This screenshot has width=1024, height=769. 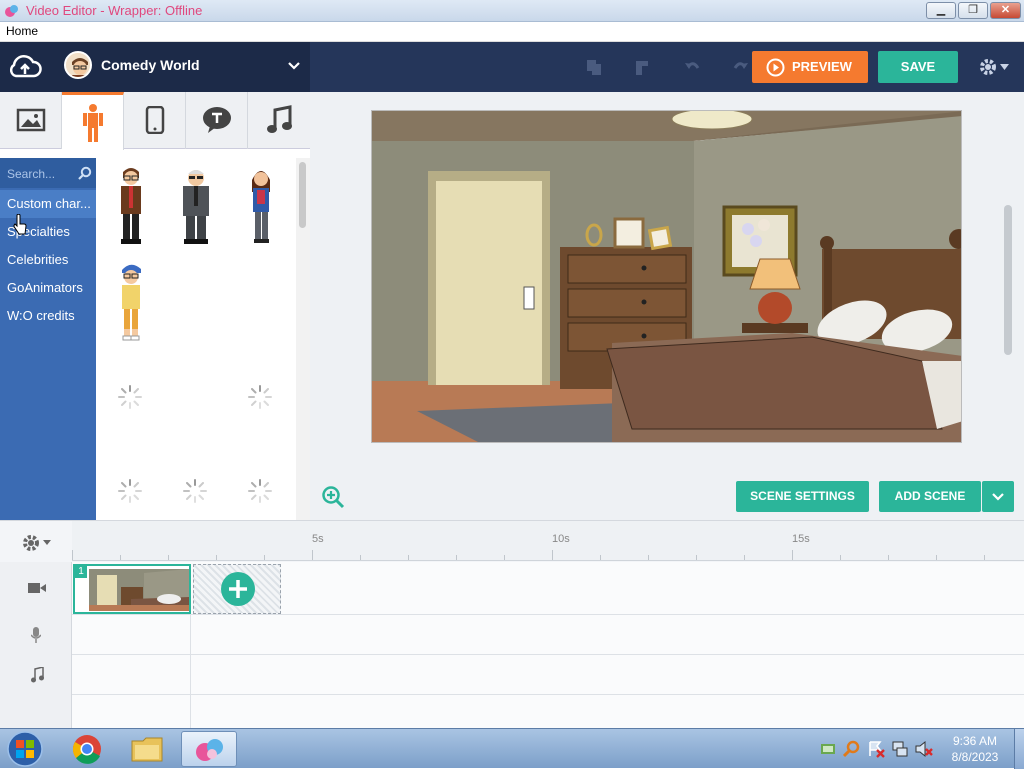 I want to click on tab-backgrounds, so click(x=31, y=120).